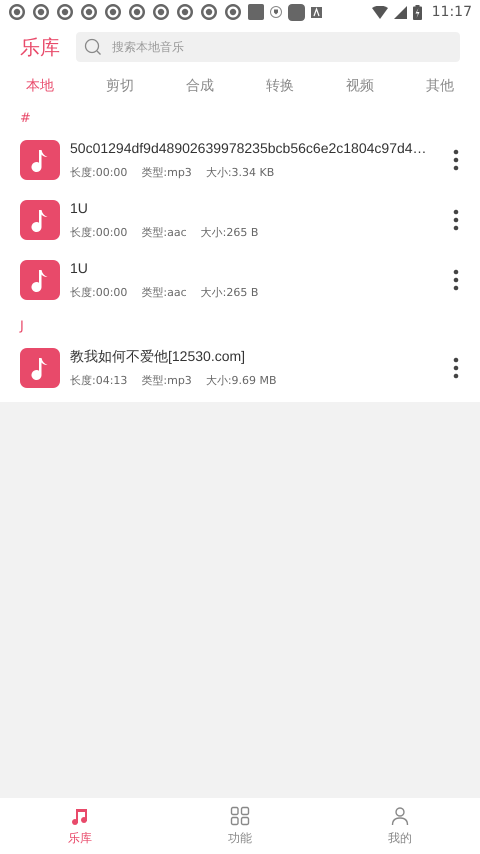 The height and width of the screenshot is (854, 480). What do you see at coordinates (93, 47) in the screenshot?
I see `search-icon` at bounding box center [93, 47].